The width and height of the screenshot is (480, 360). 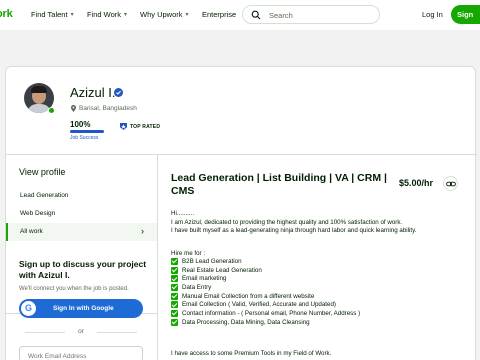 I want to click on nav-why-upwork-label: Why Upwork, so click(x=161, y=14).